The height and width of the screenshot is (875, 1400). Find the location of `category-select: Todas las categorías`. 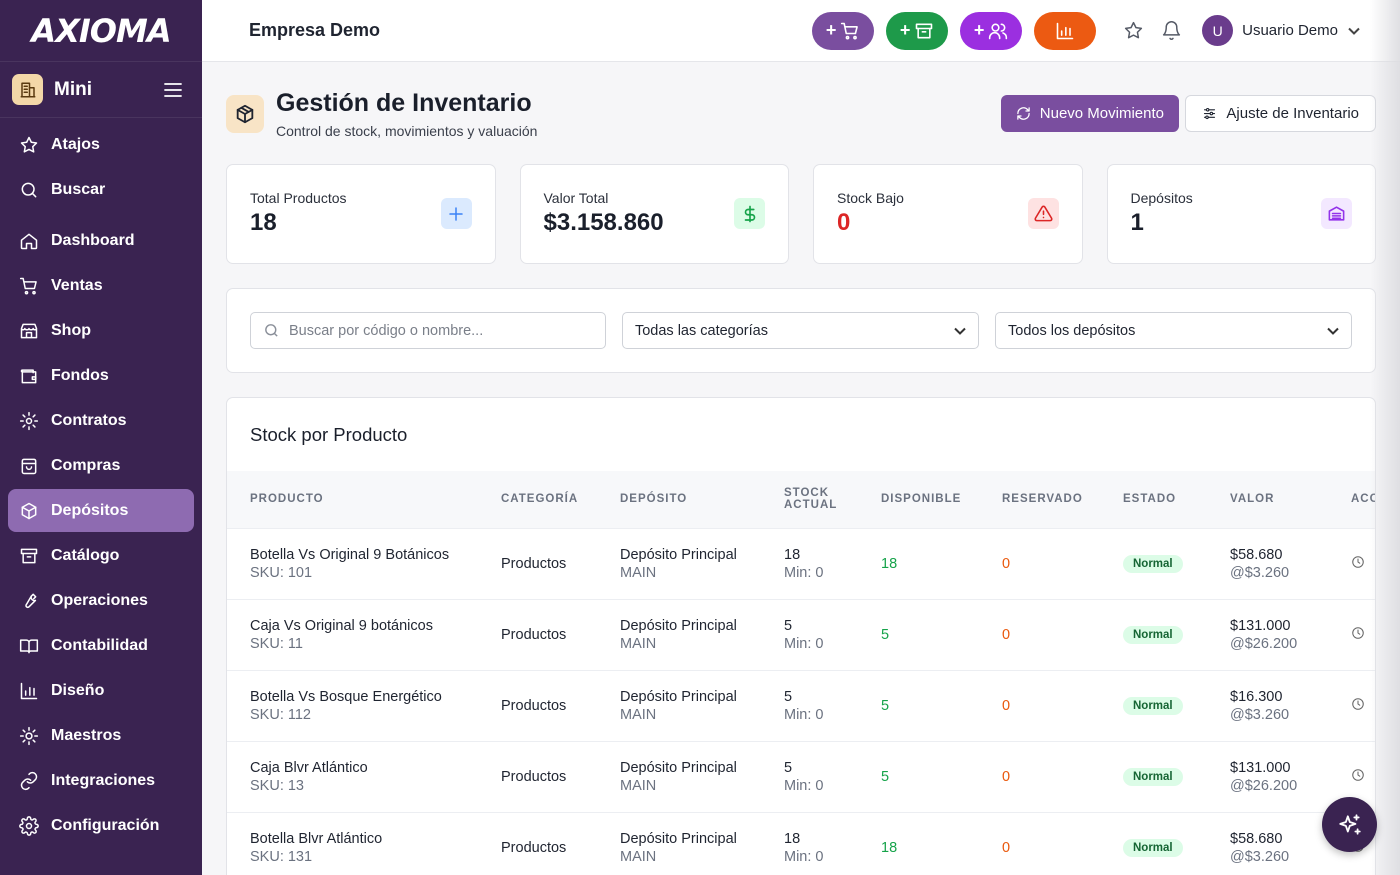

category-select: Todas las categorías is located at coordinates (800, 330).